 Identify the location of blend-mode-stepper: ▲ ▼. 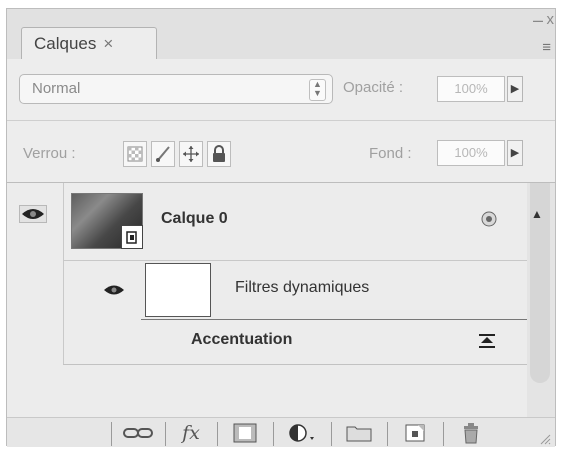
(317, 90).